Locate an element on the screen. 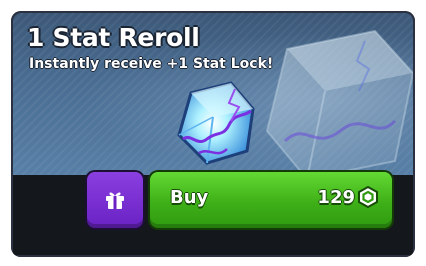 This screenshot has width=426, height=266. gift-button is located at coordinates (115, 200).